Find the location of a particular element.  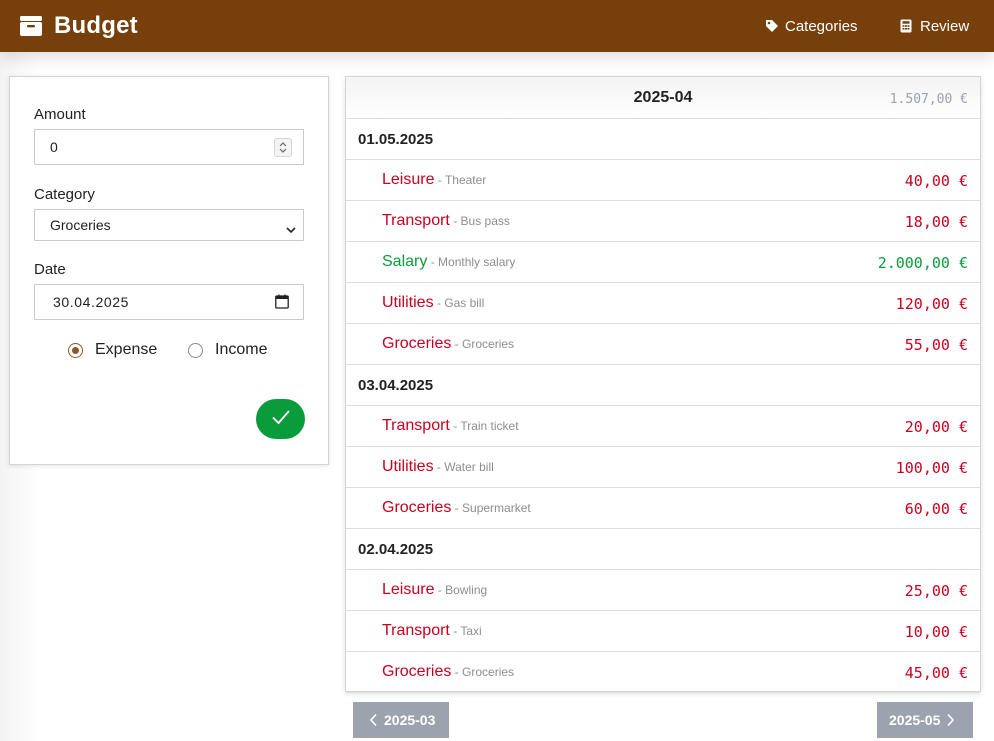

expense-option: Expense is located at coordinates (112, 350).